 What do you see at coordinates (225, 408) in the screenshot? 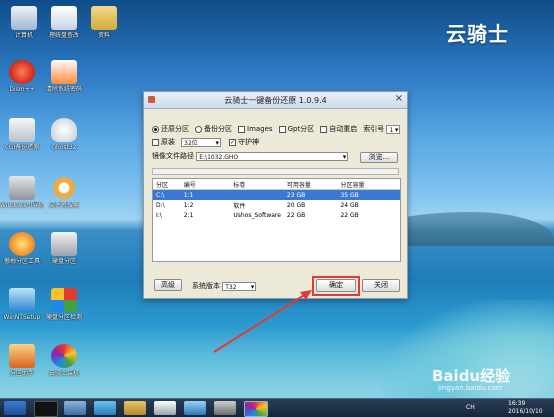
I see `drive-icon` at bounding box center [225, 408].